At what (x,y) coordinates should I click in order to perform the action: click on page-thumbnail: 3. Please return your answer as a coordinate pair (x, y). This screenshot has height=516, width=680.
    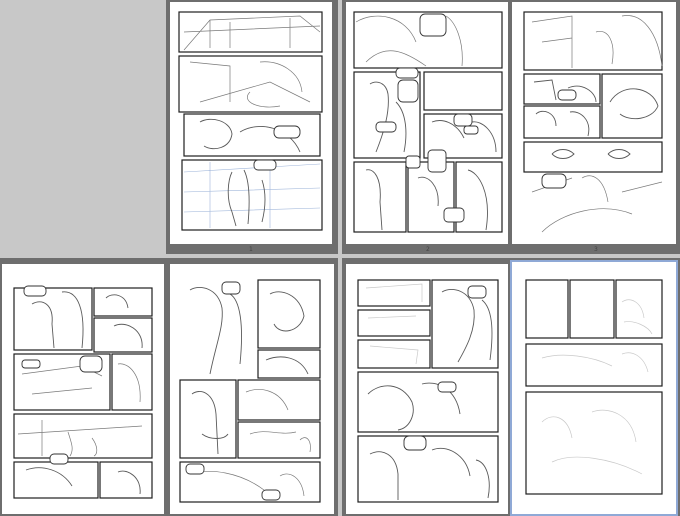
    Looking at the image, I should click on (594, 127).